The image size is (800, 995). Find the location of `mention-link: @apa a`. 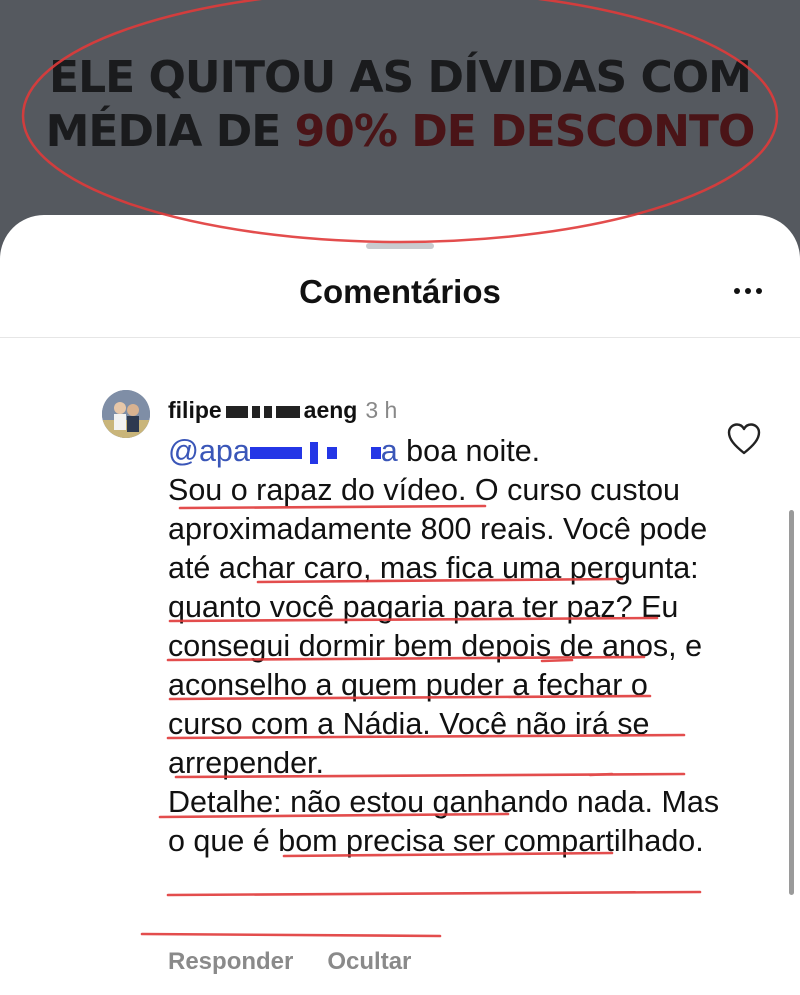

mention-link: @apa a is located at coordinates (283, 451).